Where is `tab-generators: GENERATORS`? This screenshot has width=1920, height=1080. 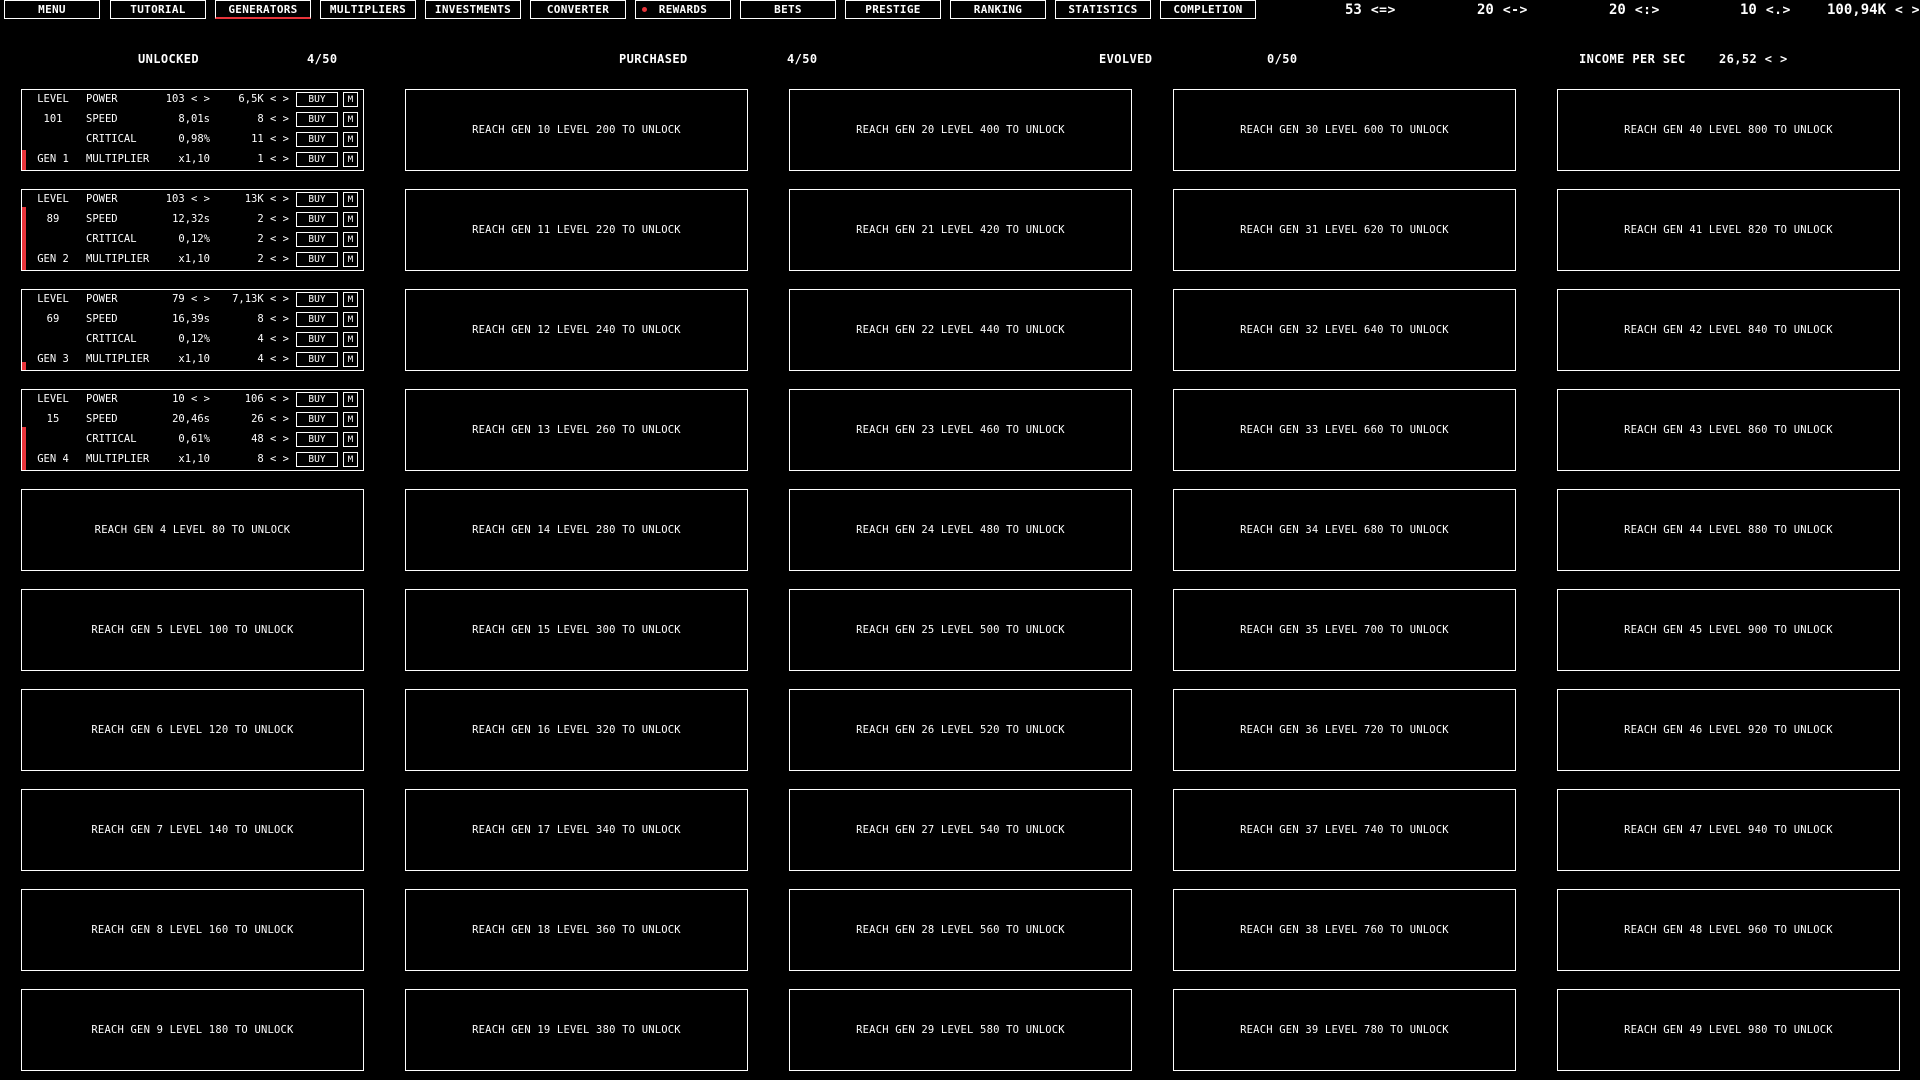 tab-generators: GENERATORS is located at coordinates (263, 9).